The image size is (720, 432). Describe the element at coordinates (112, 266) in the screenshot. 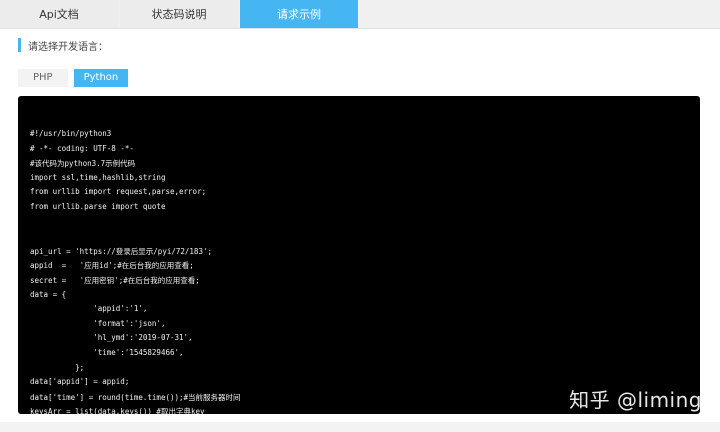

I see `code-line: appid = '应用id';#在后台我的应用查看;` at that location.